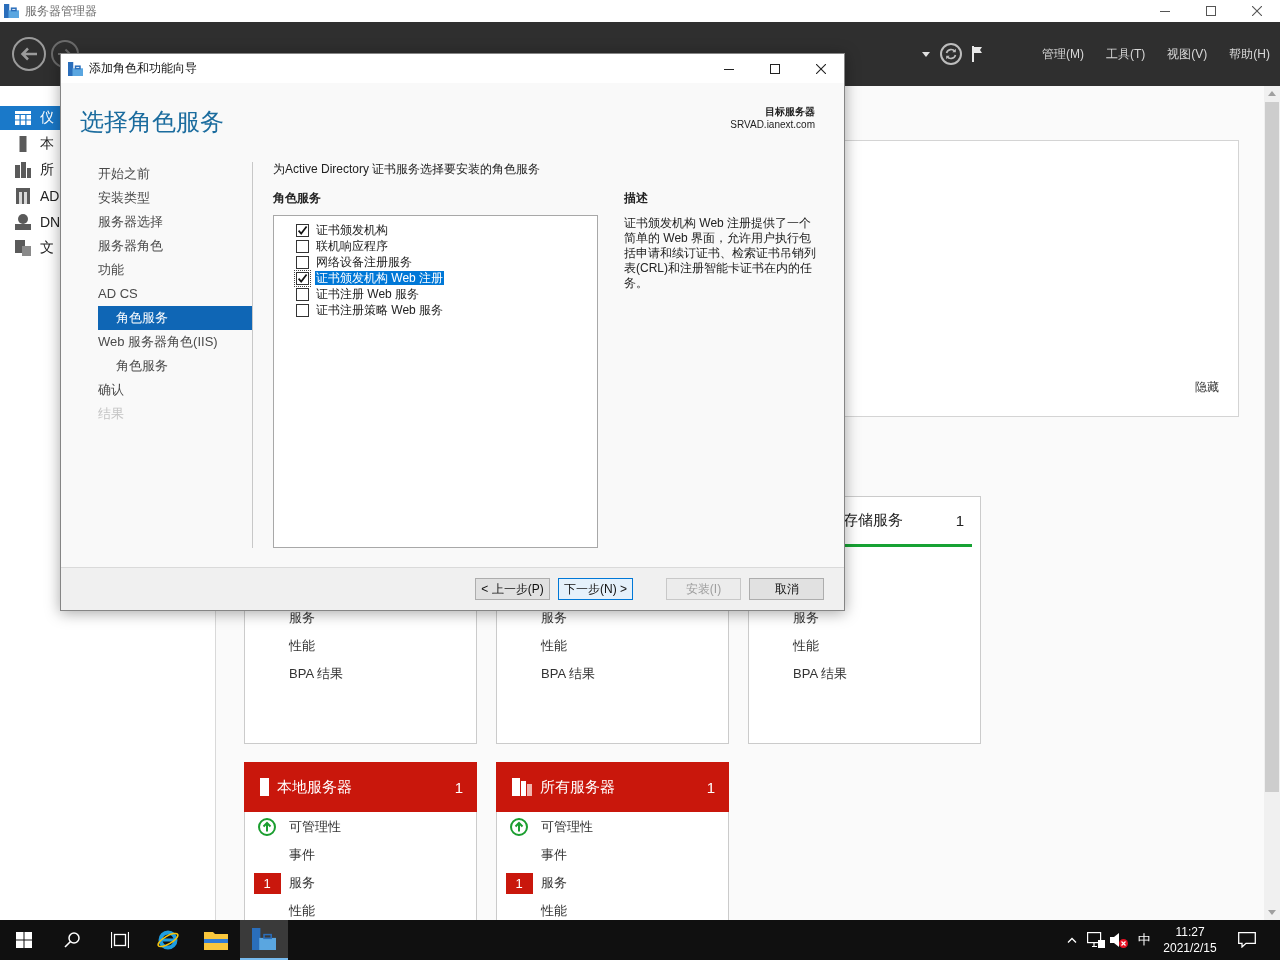  What do you see at coordinates (352, 246) in the screenshot?
I see `role-option: 联机响应程序` at bounding box center [352, 246].